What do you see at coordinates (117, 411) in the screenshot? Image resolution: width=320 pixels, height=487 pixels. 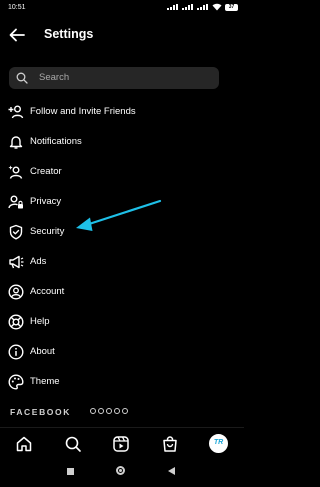 I see `whatsapp-icon` at bounding box center [117, 411].